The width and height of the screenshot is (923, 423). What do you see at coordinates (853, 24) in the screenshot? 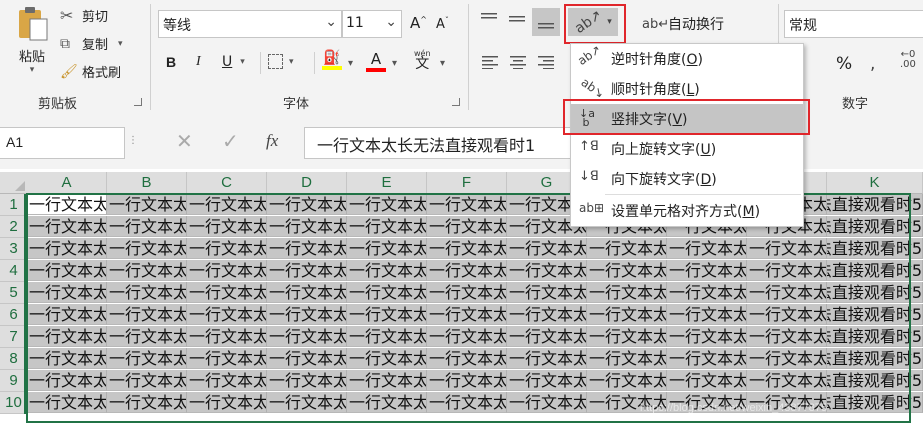
I see `number-format-select: 常规` at bounding box center [853, 24].